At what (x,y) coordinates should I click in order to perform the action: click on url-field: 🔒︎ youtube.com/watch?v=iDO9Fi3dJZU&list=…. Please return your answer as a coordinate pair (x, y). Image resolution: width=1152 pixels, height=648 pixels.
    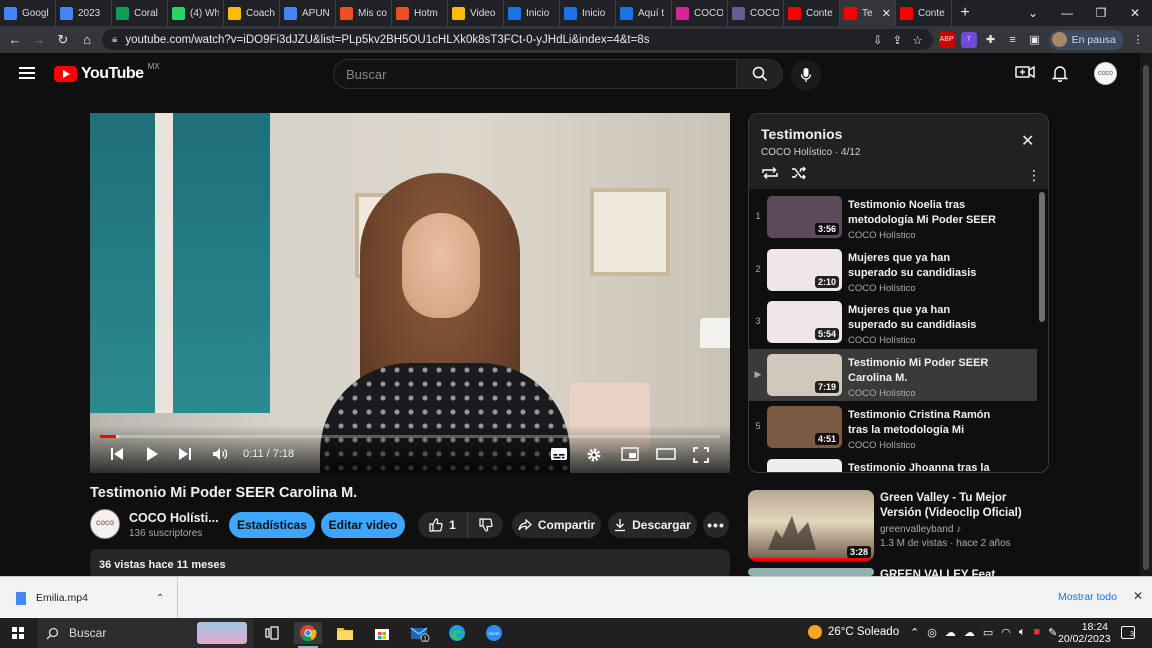
    Looking at the image, I should click on (517, 39).